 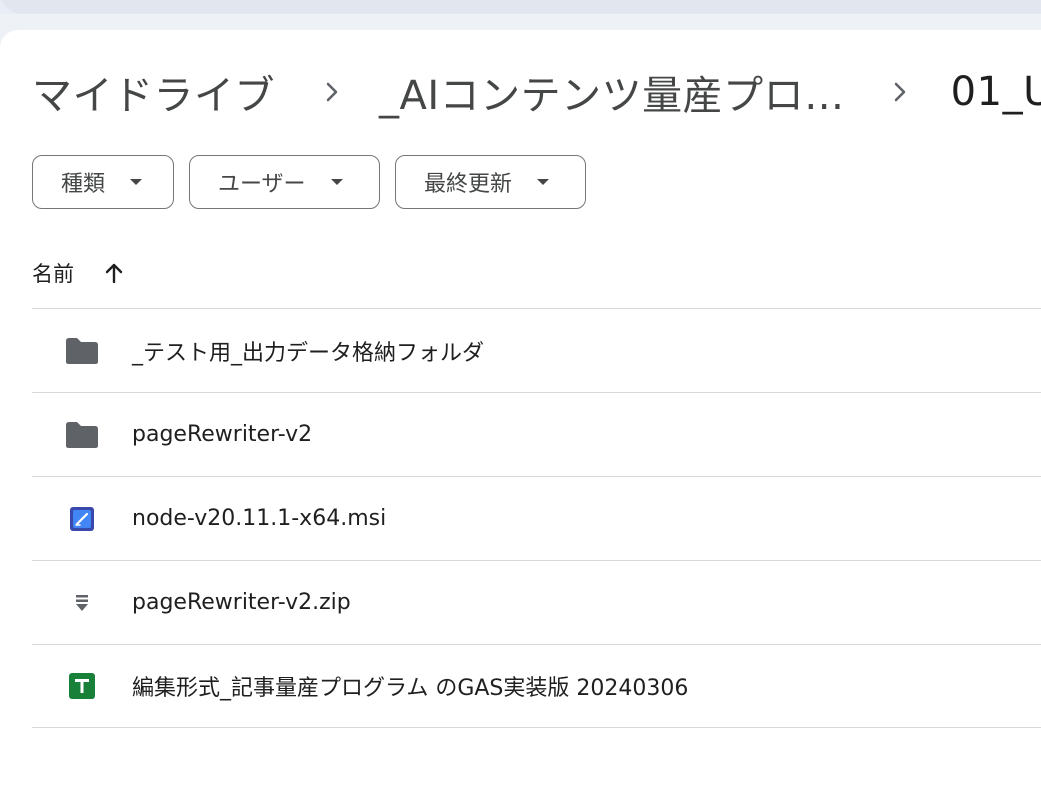 I want to click on filter-user-label: ユーザー, so click(x=262, y=184).